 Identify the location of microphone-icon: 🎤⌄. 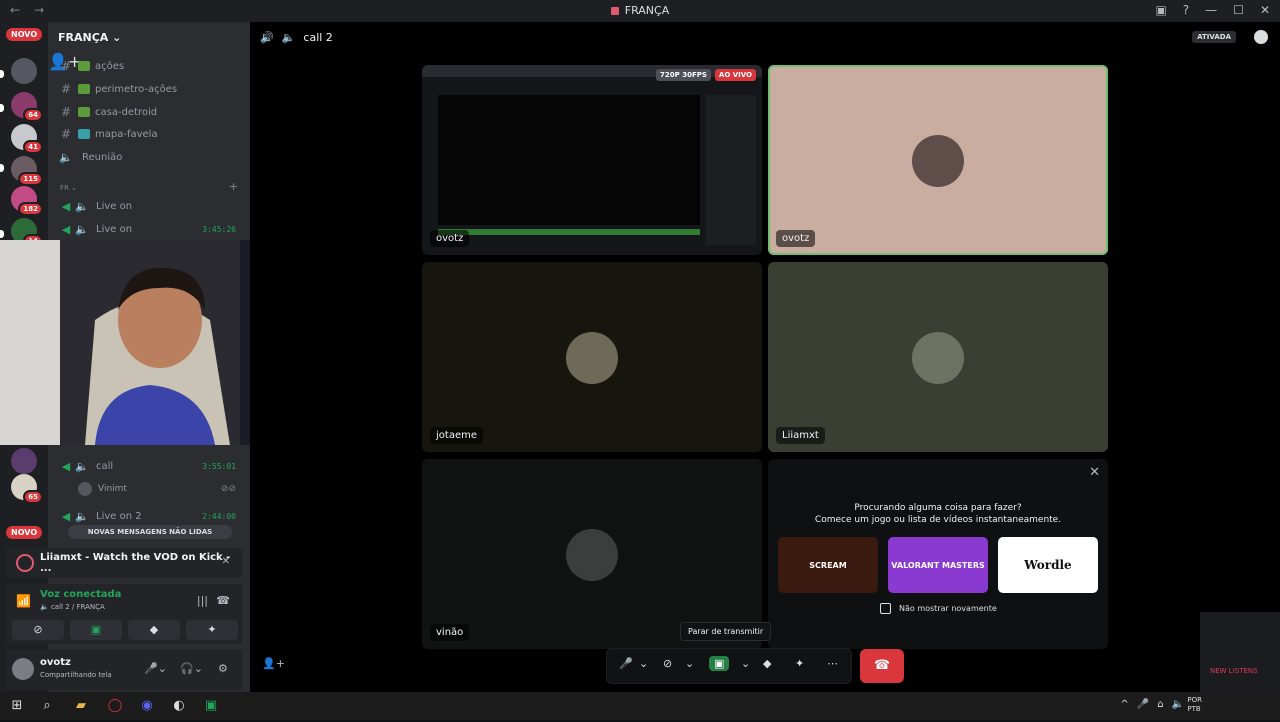
(155, 668).